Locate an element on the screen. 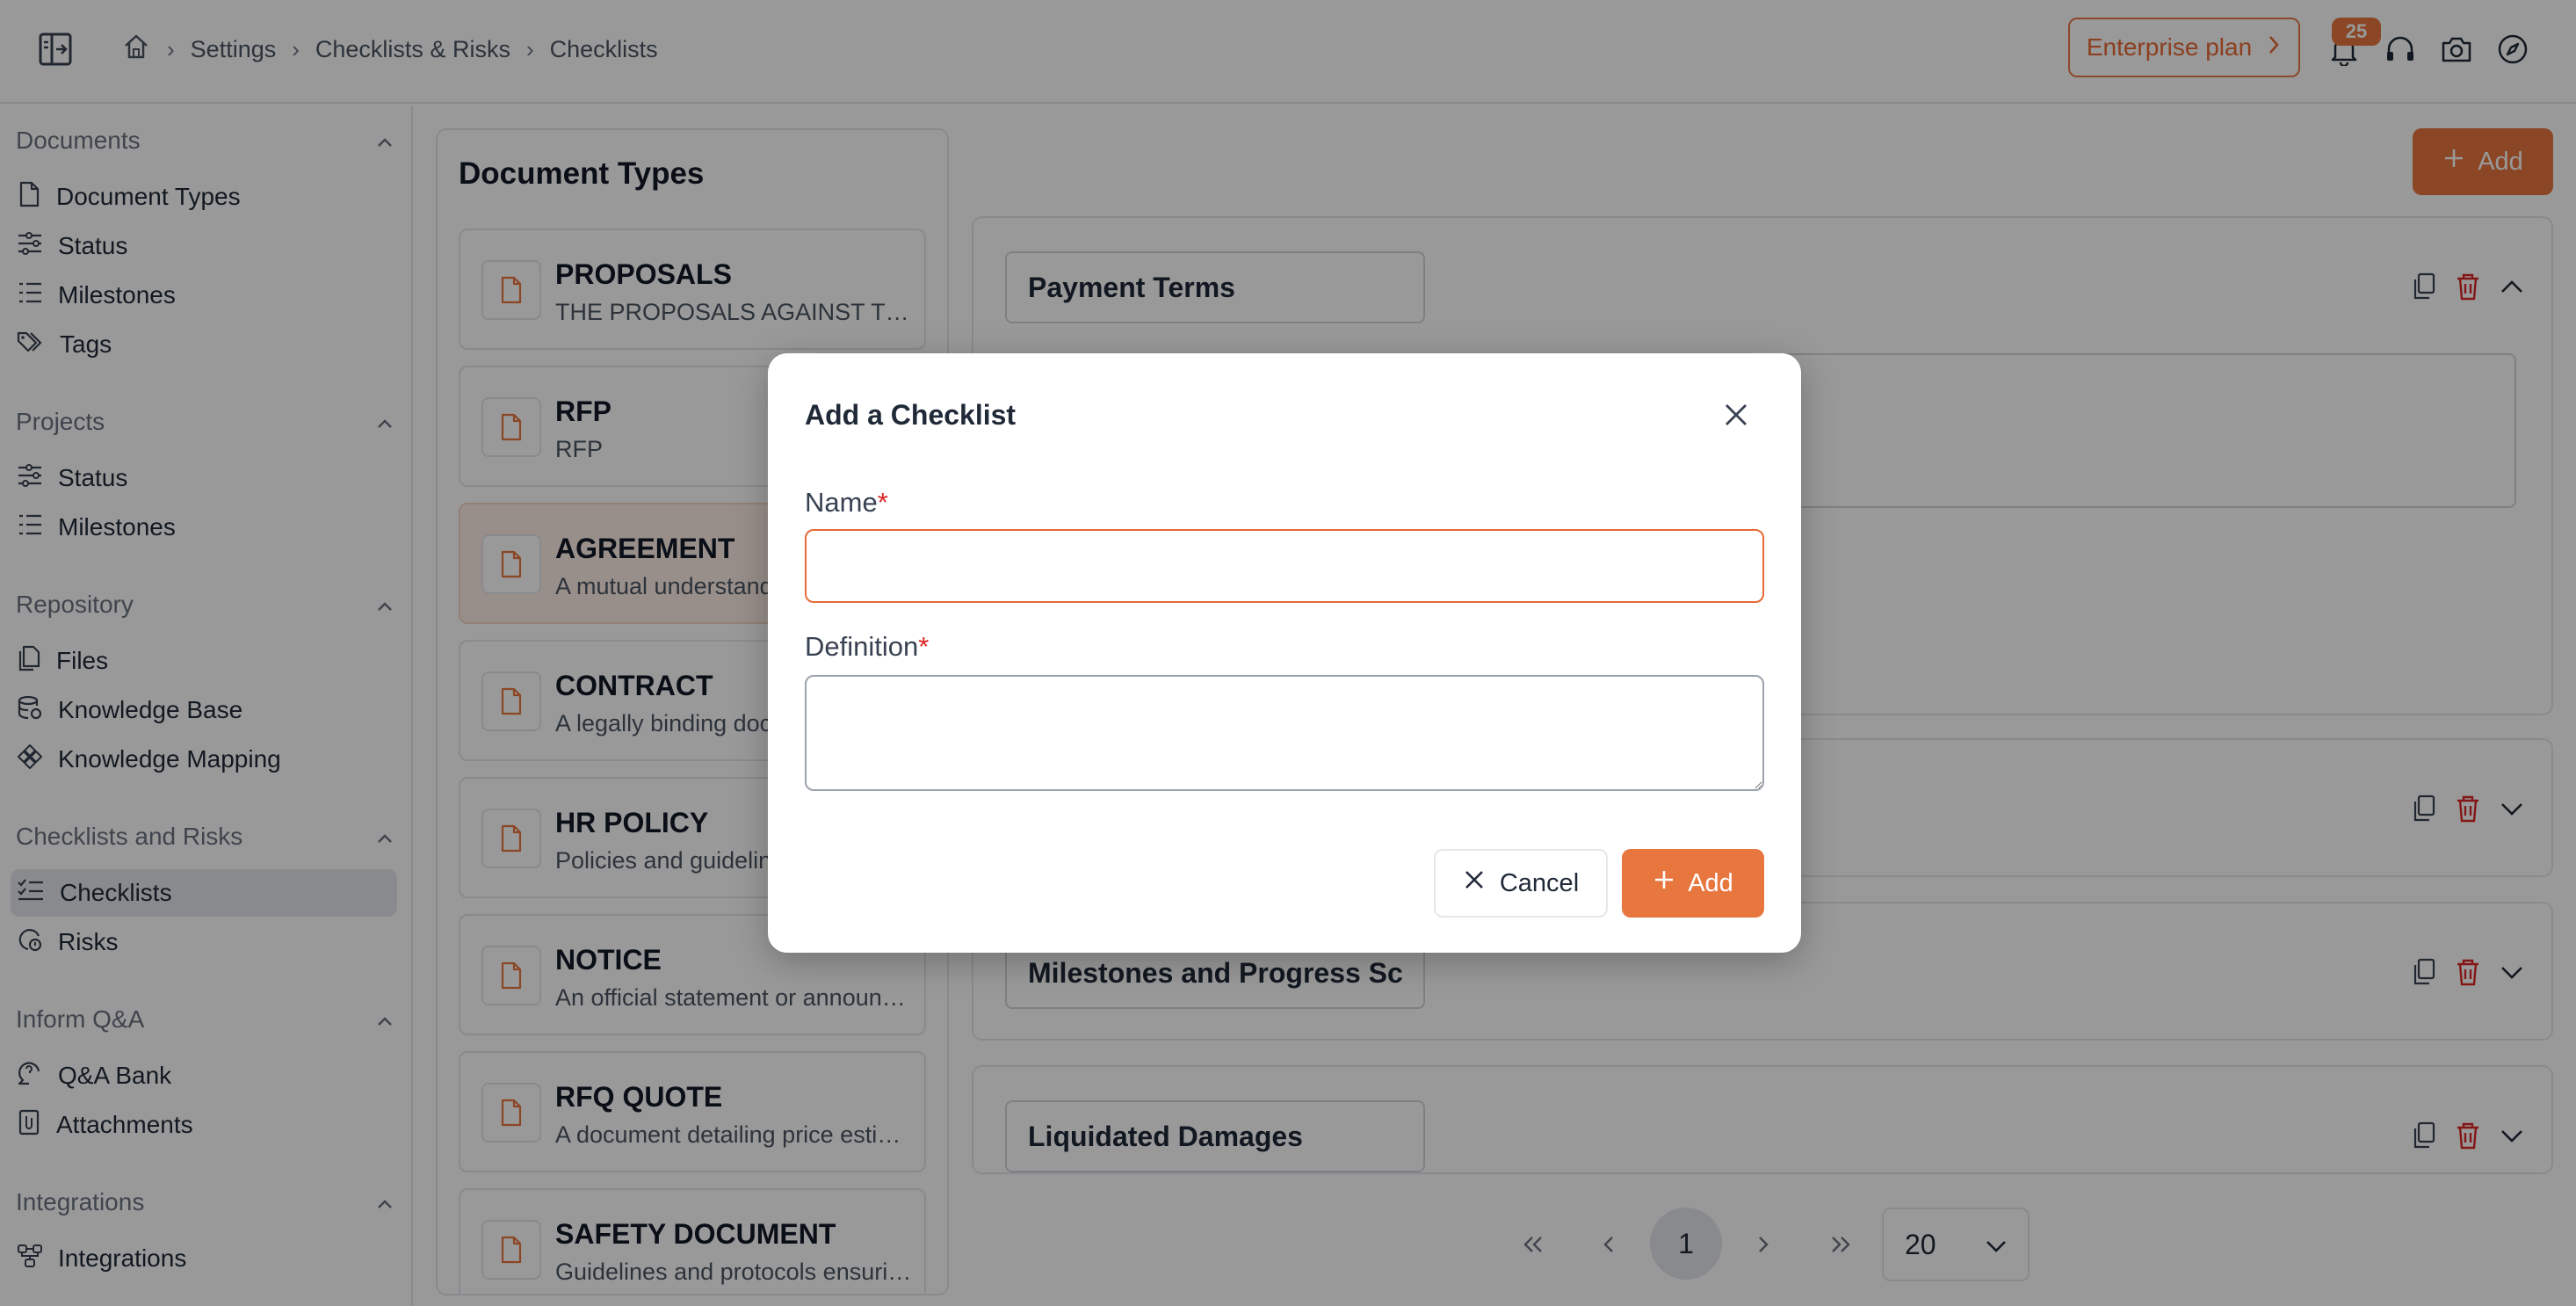  name-label: Name* is located at coordinates (846, 503).